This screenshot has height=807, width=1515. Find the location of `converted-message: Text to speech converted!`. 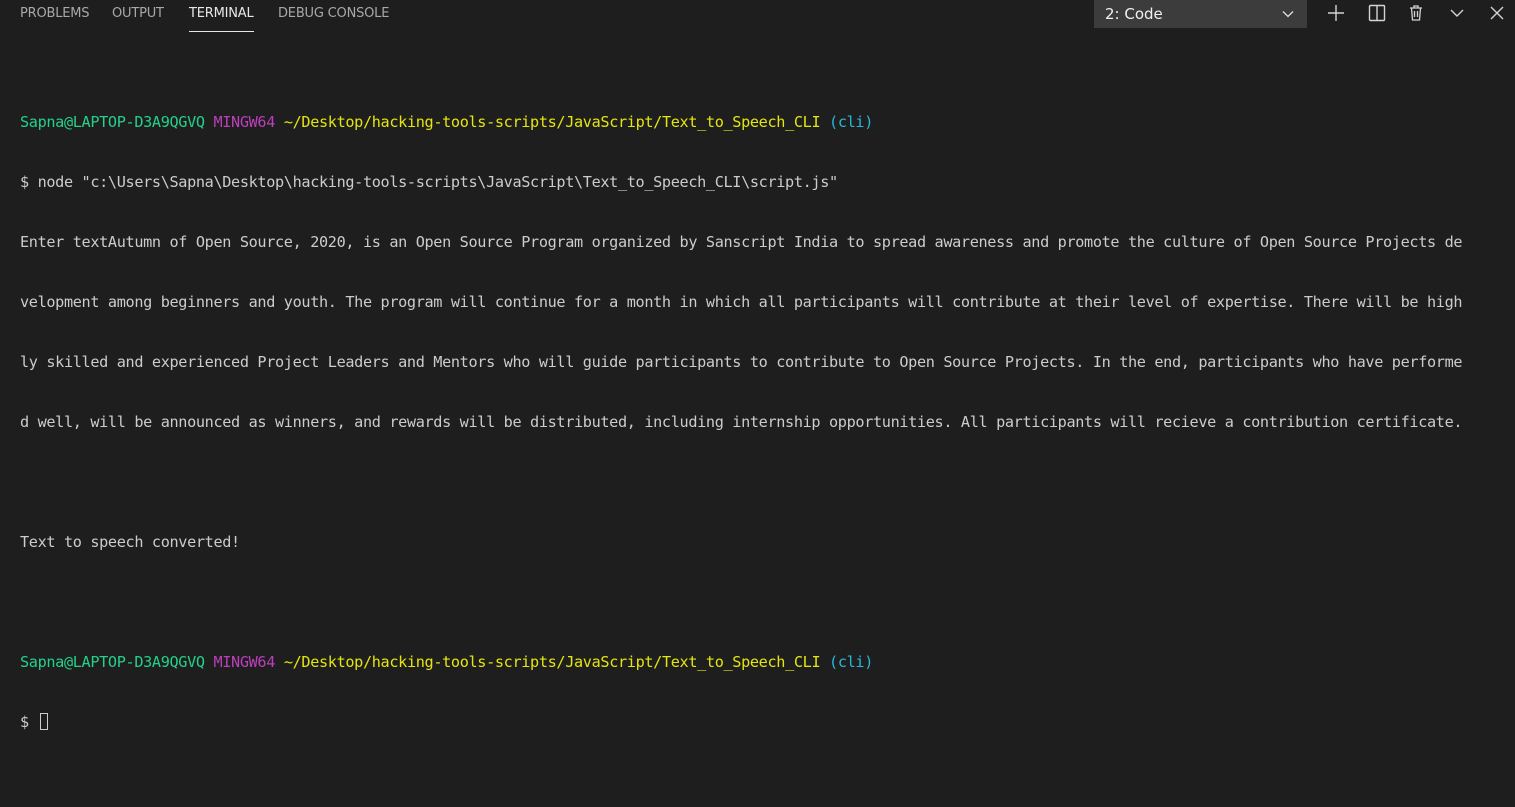

converted-message: Text to speech converted! is located at coordinates (130, 542).